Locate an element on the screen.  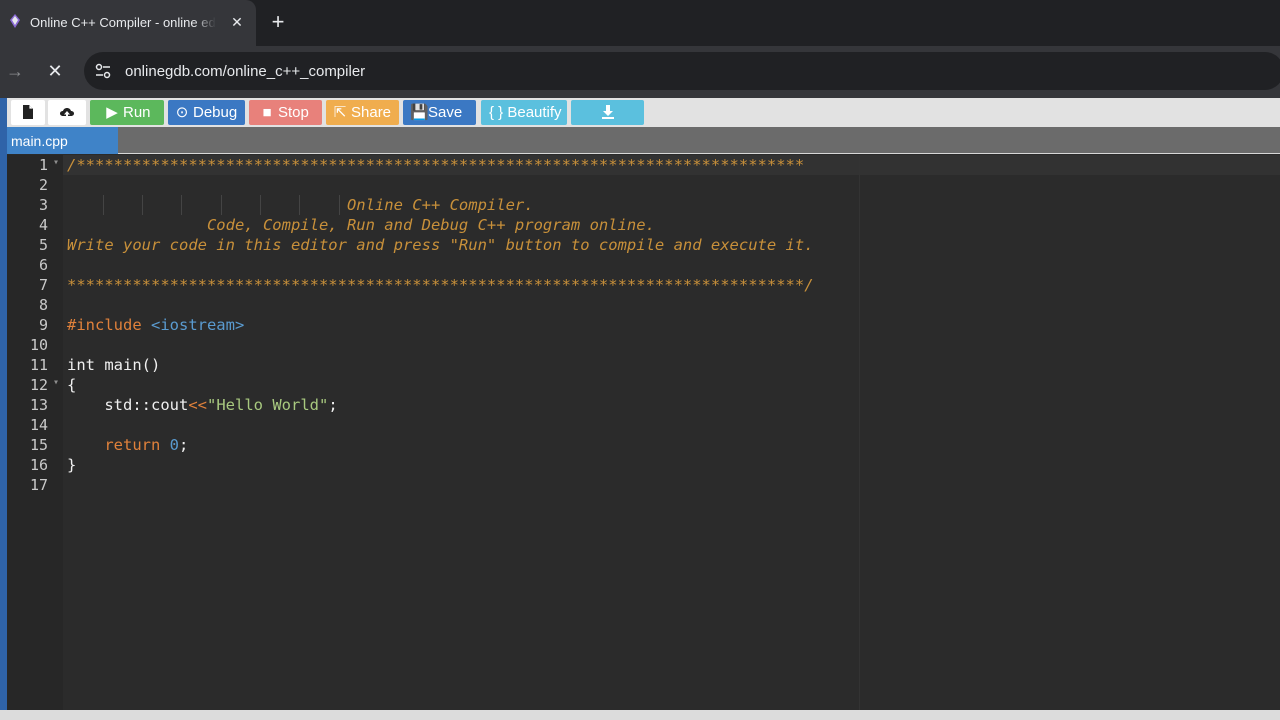
line-number: 2 is located at coordinates (43, 185).